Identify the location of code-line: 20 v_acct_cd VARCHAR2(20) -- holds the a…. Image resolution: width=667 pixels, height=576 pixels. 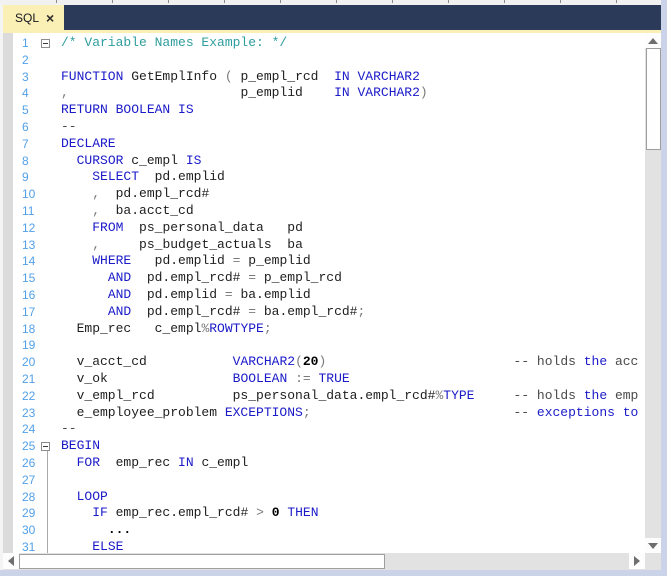
(324, 362).